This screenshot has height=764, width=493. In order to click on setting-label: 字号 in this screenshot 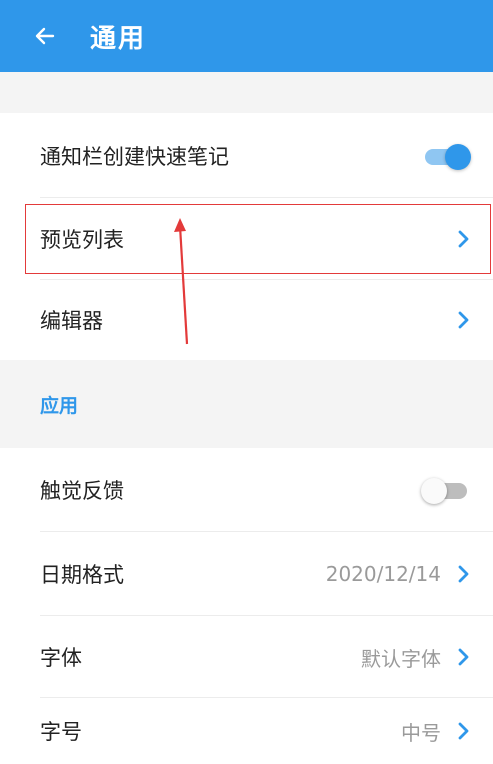, I will do `click(61, 732)`.